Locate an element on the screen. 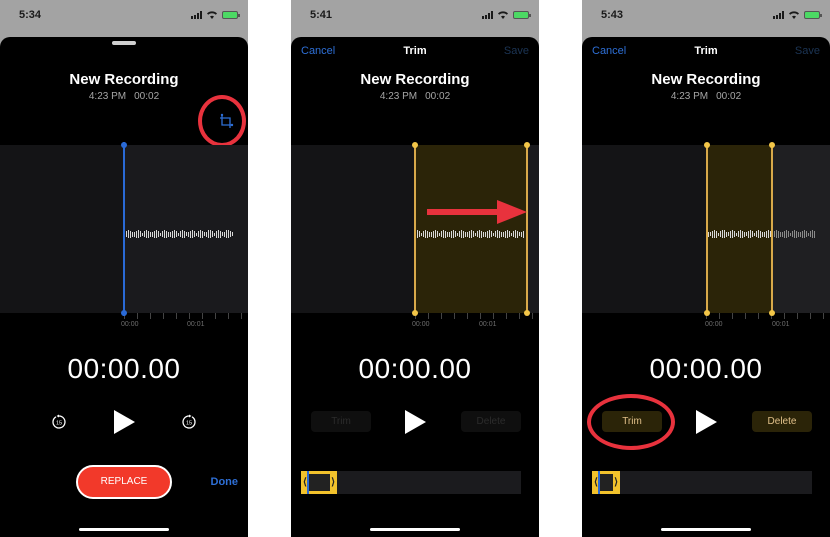 This screenshot has height=537, width=830. waveform-selected is located at coordinates (760, 234).